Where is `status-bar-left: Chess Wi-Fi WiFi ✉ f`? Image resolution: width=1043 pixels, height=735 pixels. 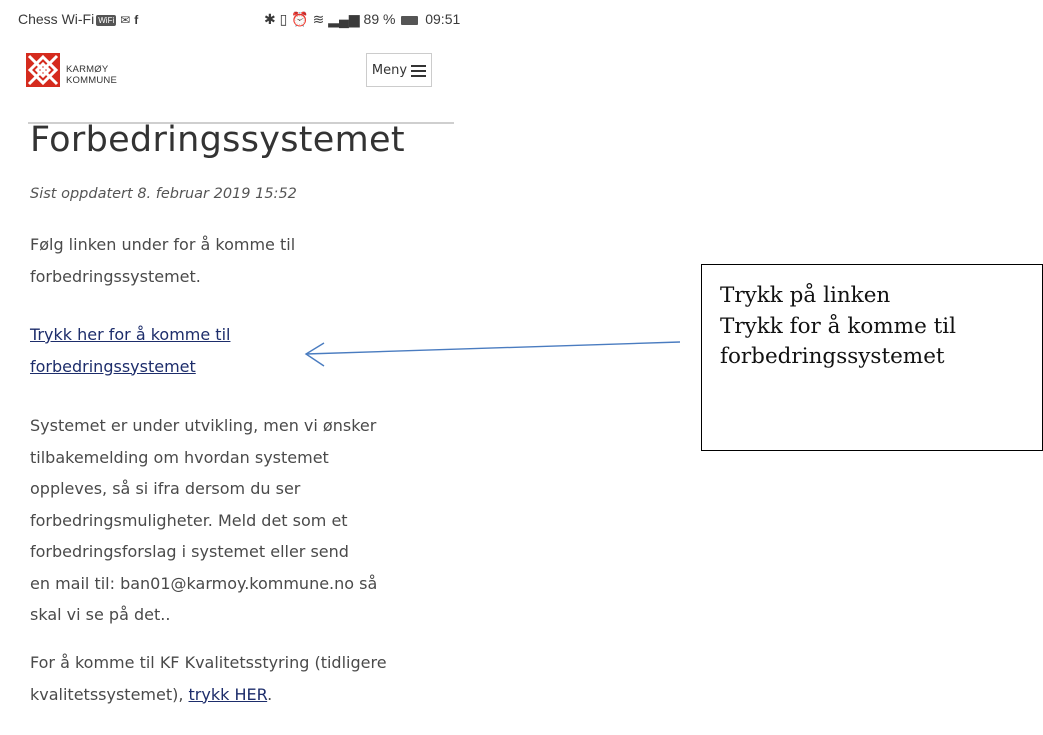 status-bar-left: Chess Wi-Fi WiFi ✉ f is located at coordinates (78, 19).